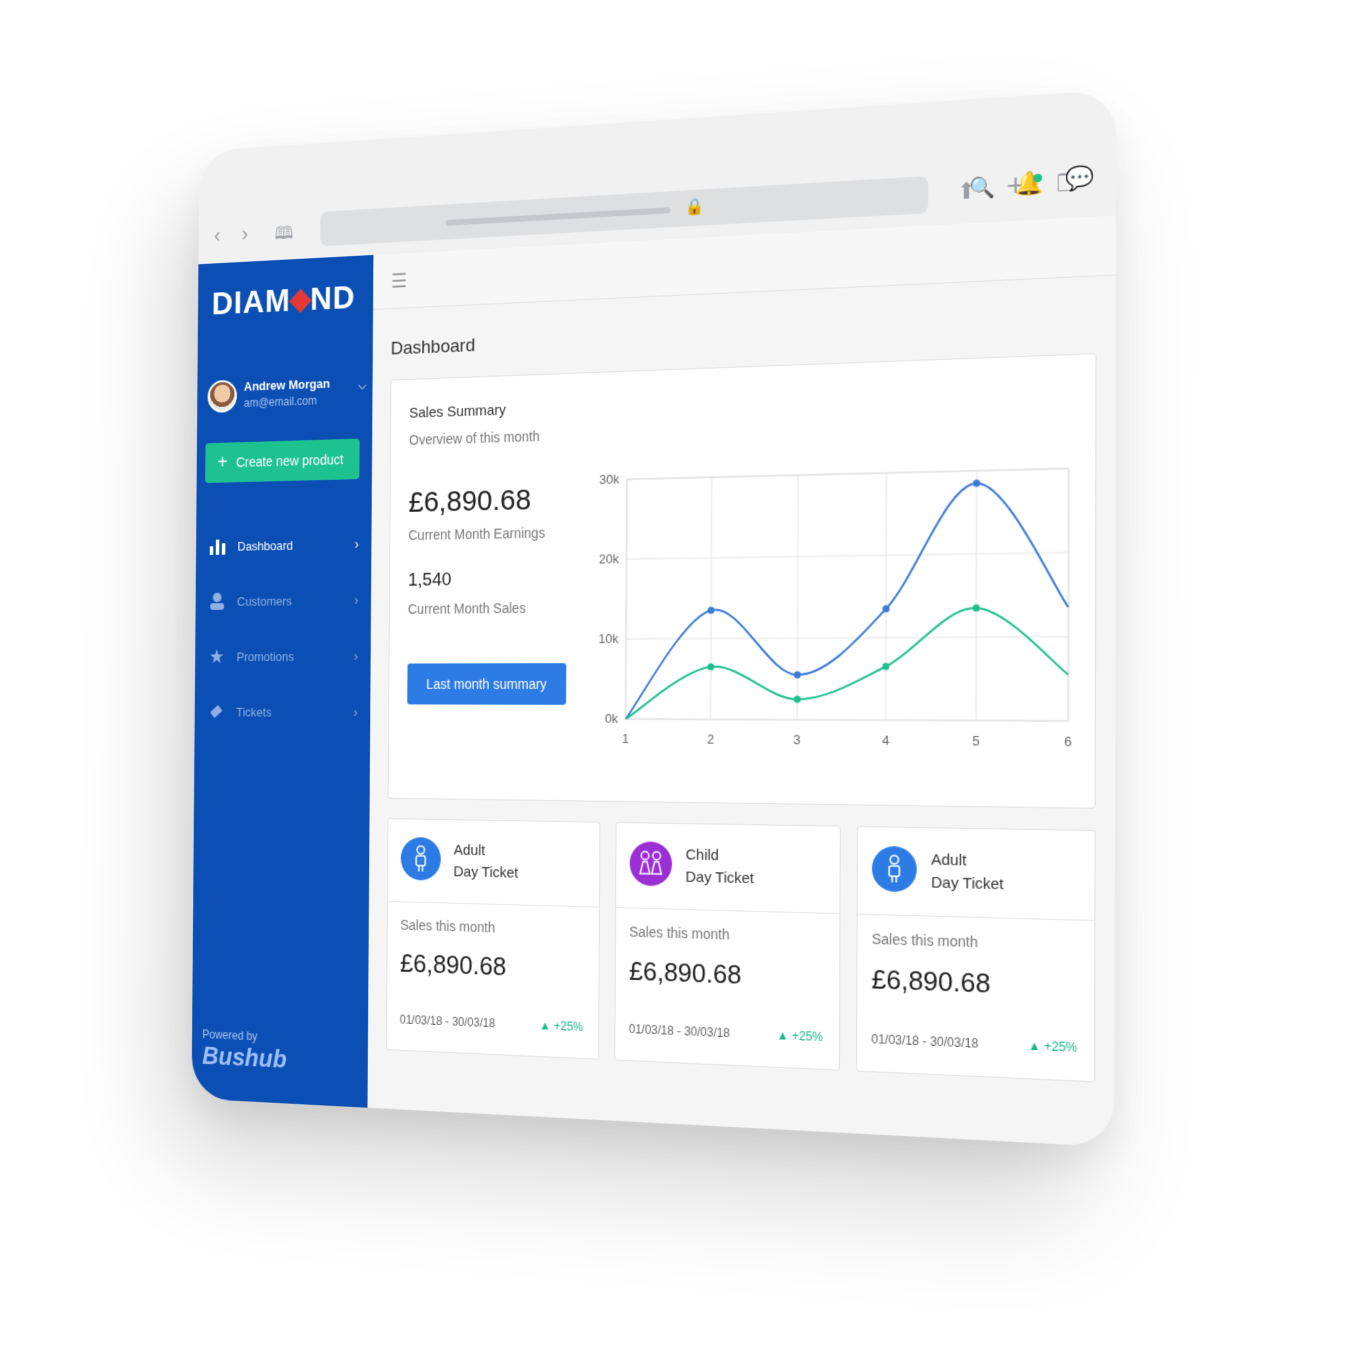 This screenshot has height=1366, width=1366. Describe the element at coordinates (466, 608) in the screenshot. I see `sales-label: Current Month Sales` at that location.